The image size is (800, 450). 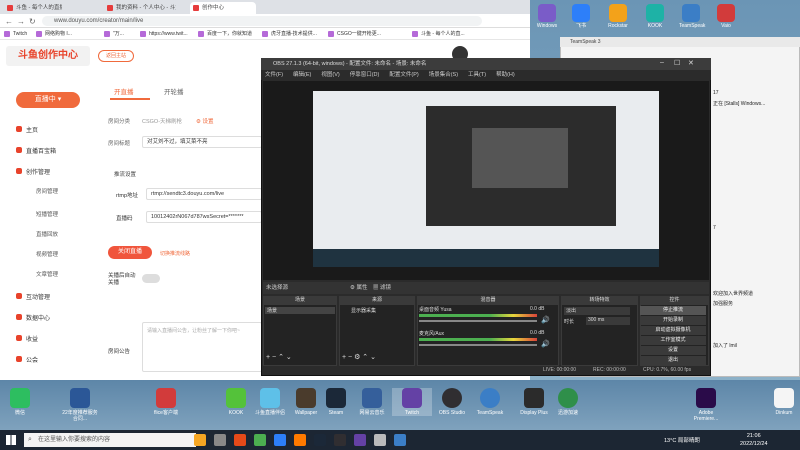 What do you see at coordinates (47, 254) in the screenshot?
I see `sidebar-subitem-video: 视频管理` at bounding box center [47, 254].